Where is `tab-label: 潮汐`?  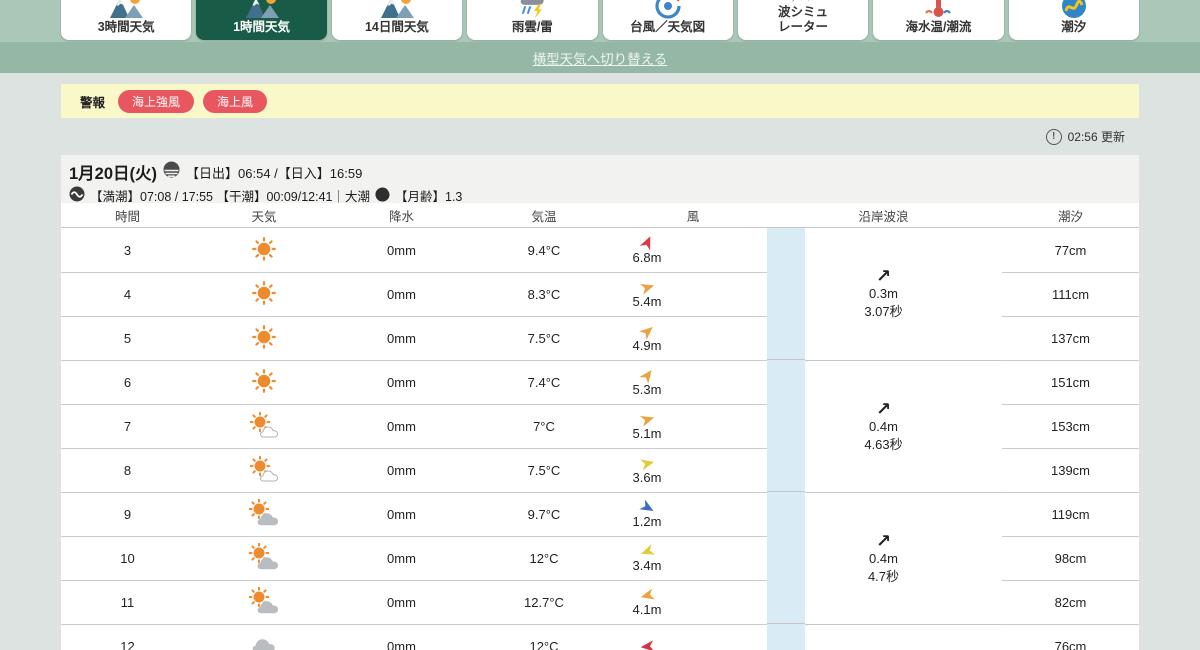
tab-label: 潮汐 is located at coordinates (1074, 26).